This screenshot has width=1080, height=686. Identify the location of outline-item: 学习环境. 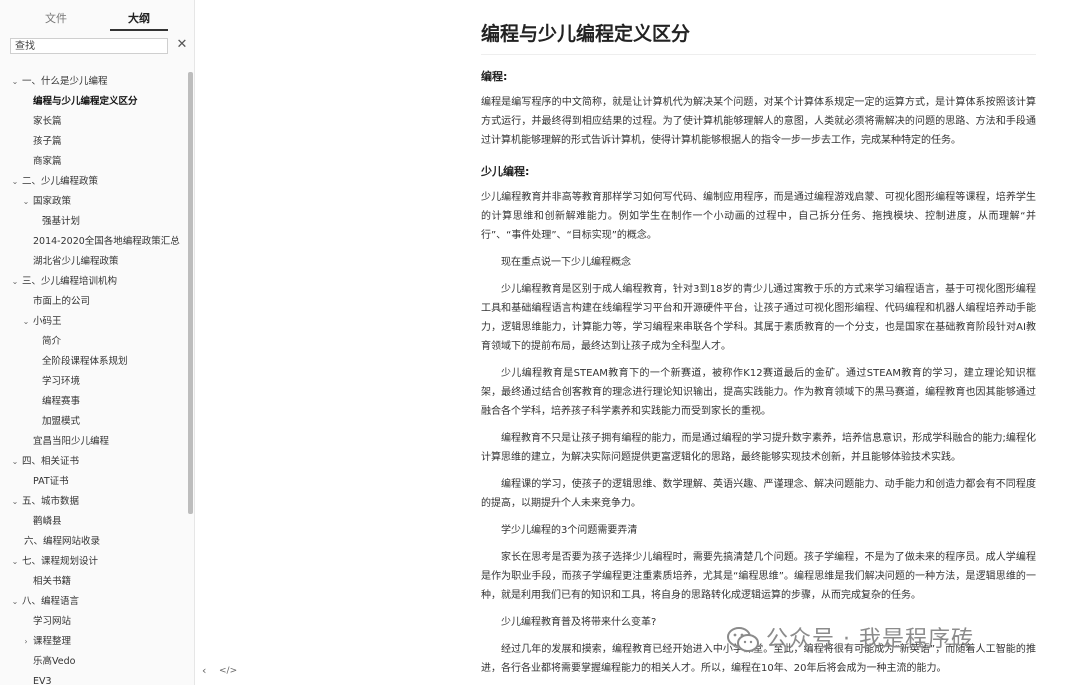
(61, 382).